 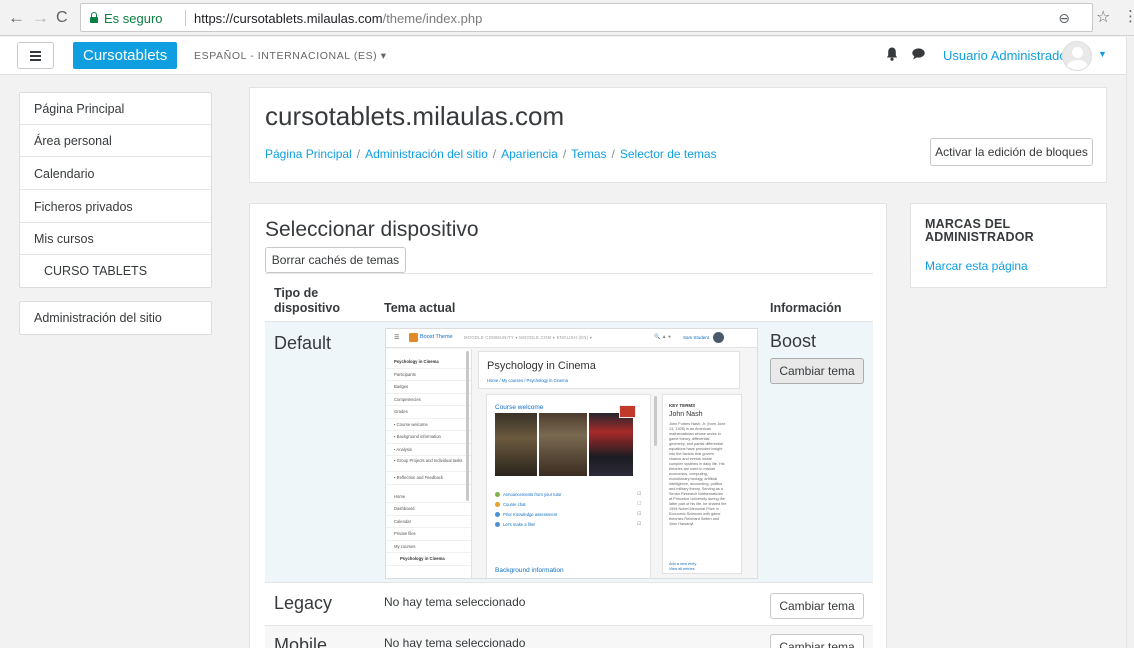 I want to click on drawer-item-my-courses: Mis cursos, so click(x=115, y=239).